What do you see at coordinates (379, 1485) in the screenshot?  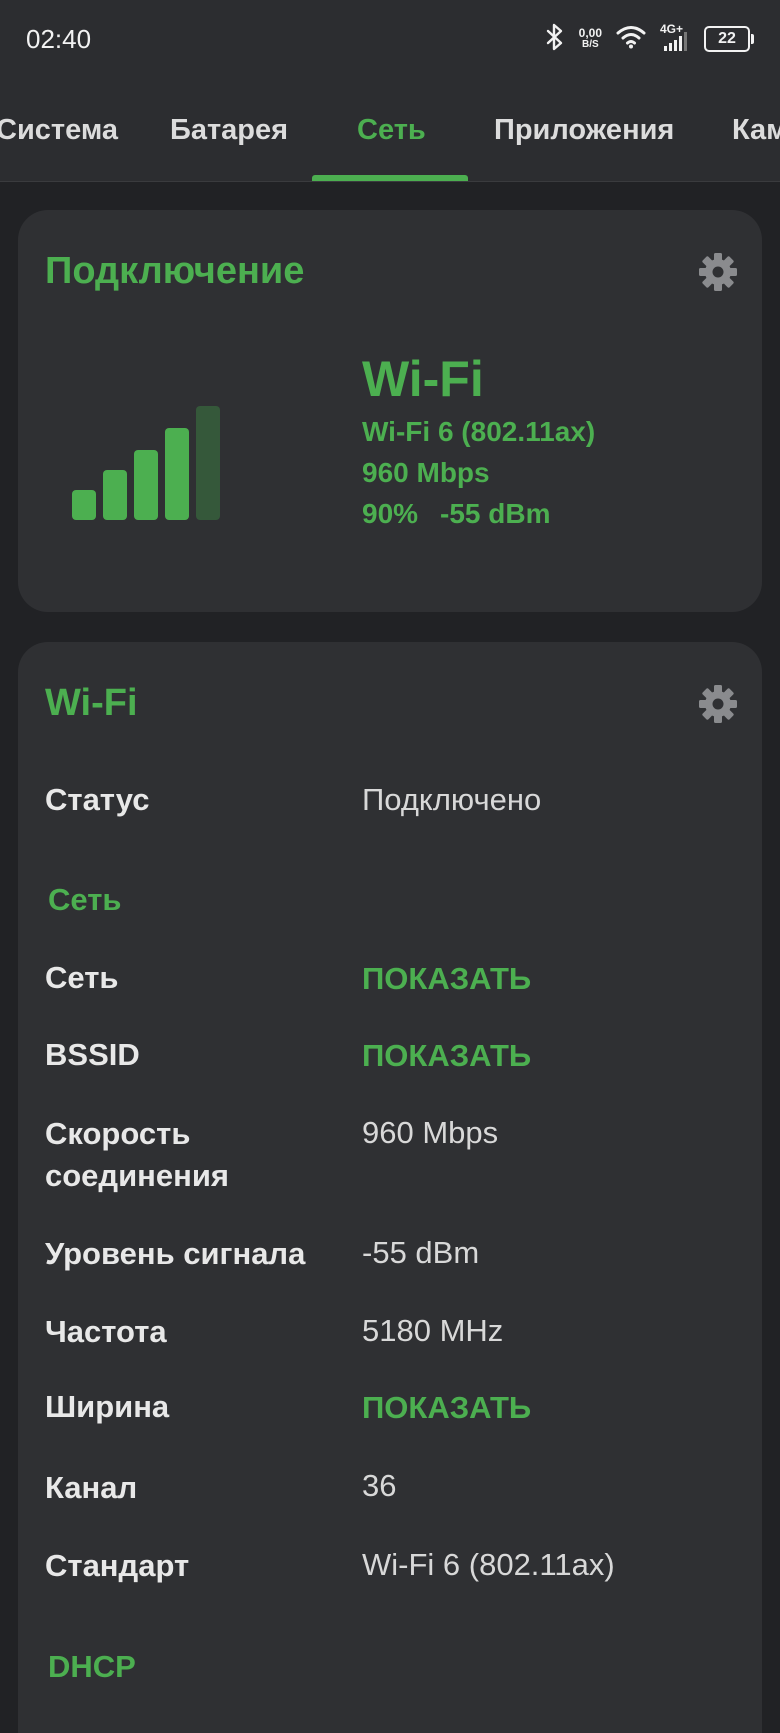 I see `channel-value: 36` at bounding box center [379, 1485].